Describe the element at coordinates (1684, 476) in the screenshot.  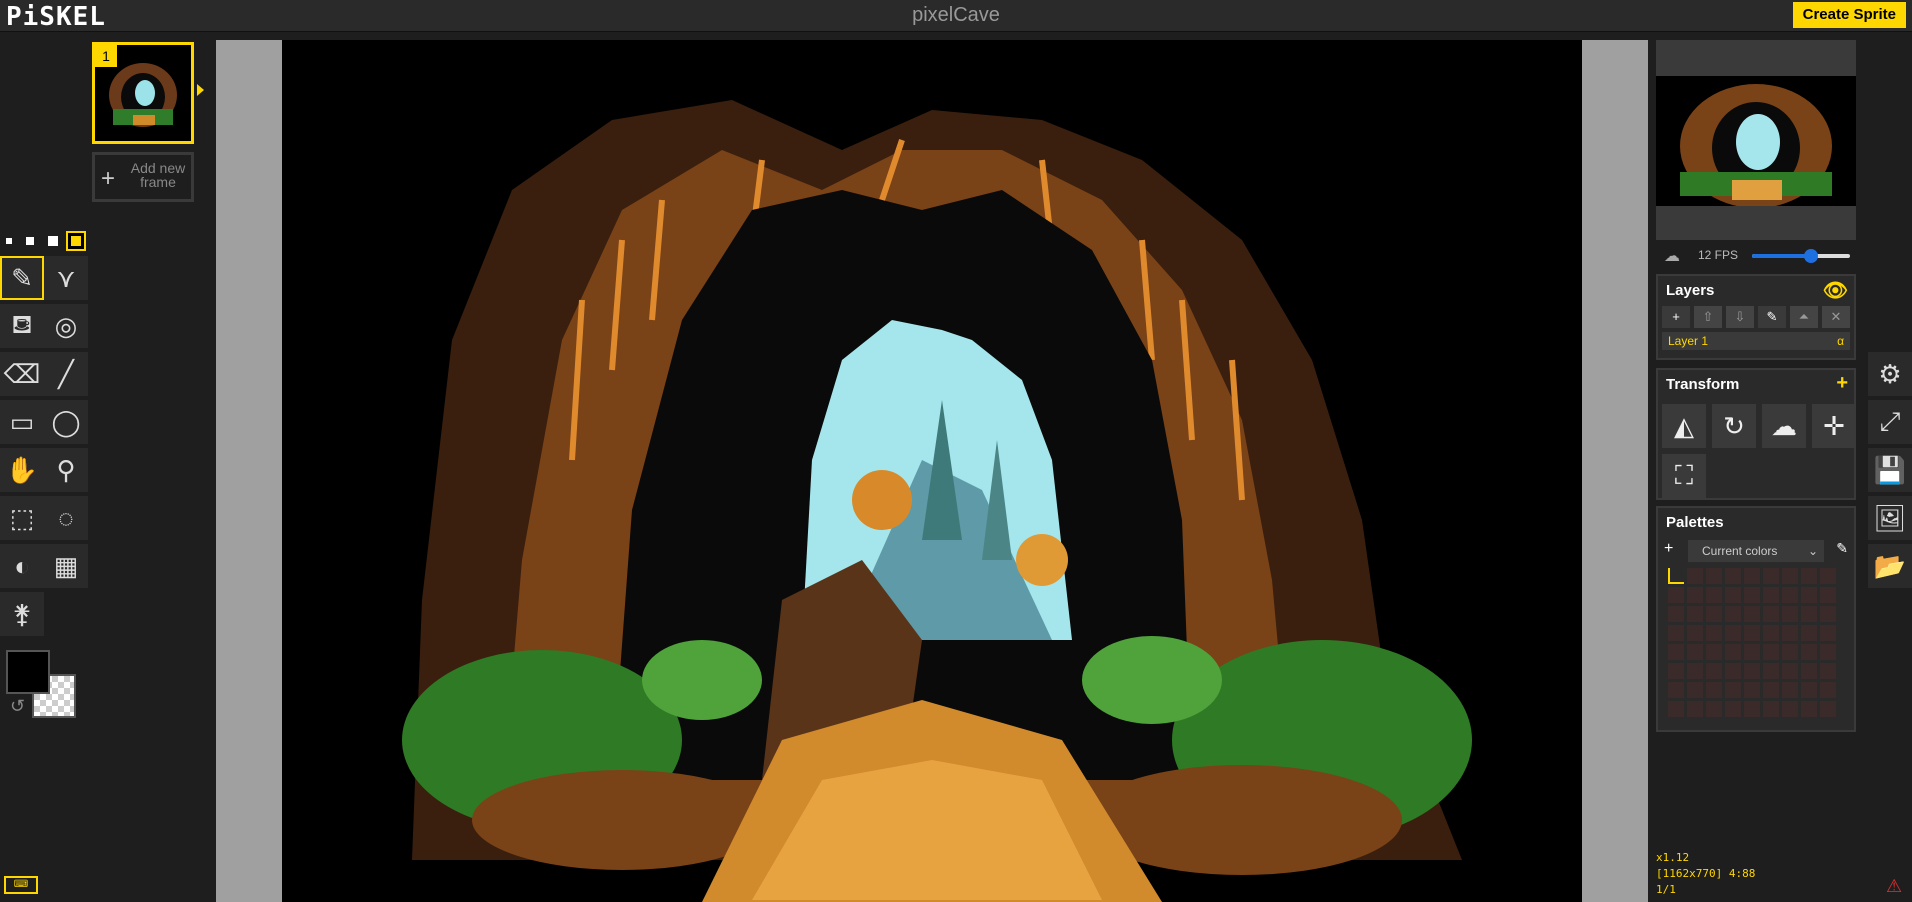
I see `crop-transform-button: ⛶` at that location.